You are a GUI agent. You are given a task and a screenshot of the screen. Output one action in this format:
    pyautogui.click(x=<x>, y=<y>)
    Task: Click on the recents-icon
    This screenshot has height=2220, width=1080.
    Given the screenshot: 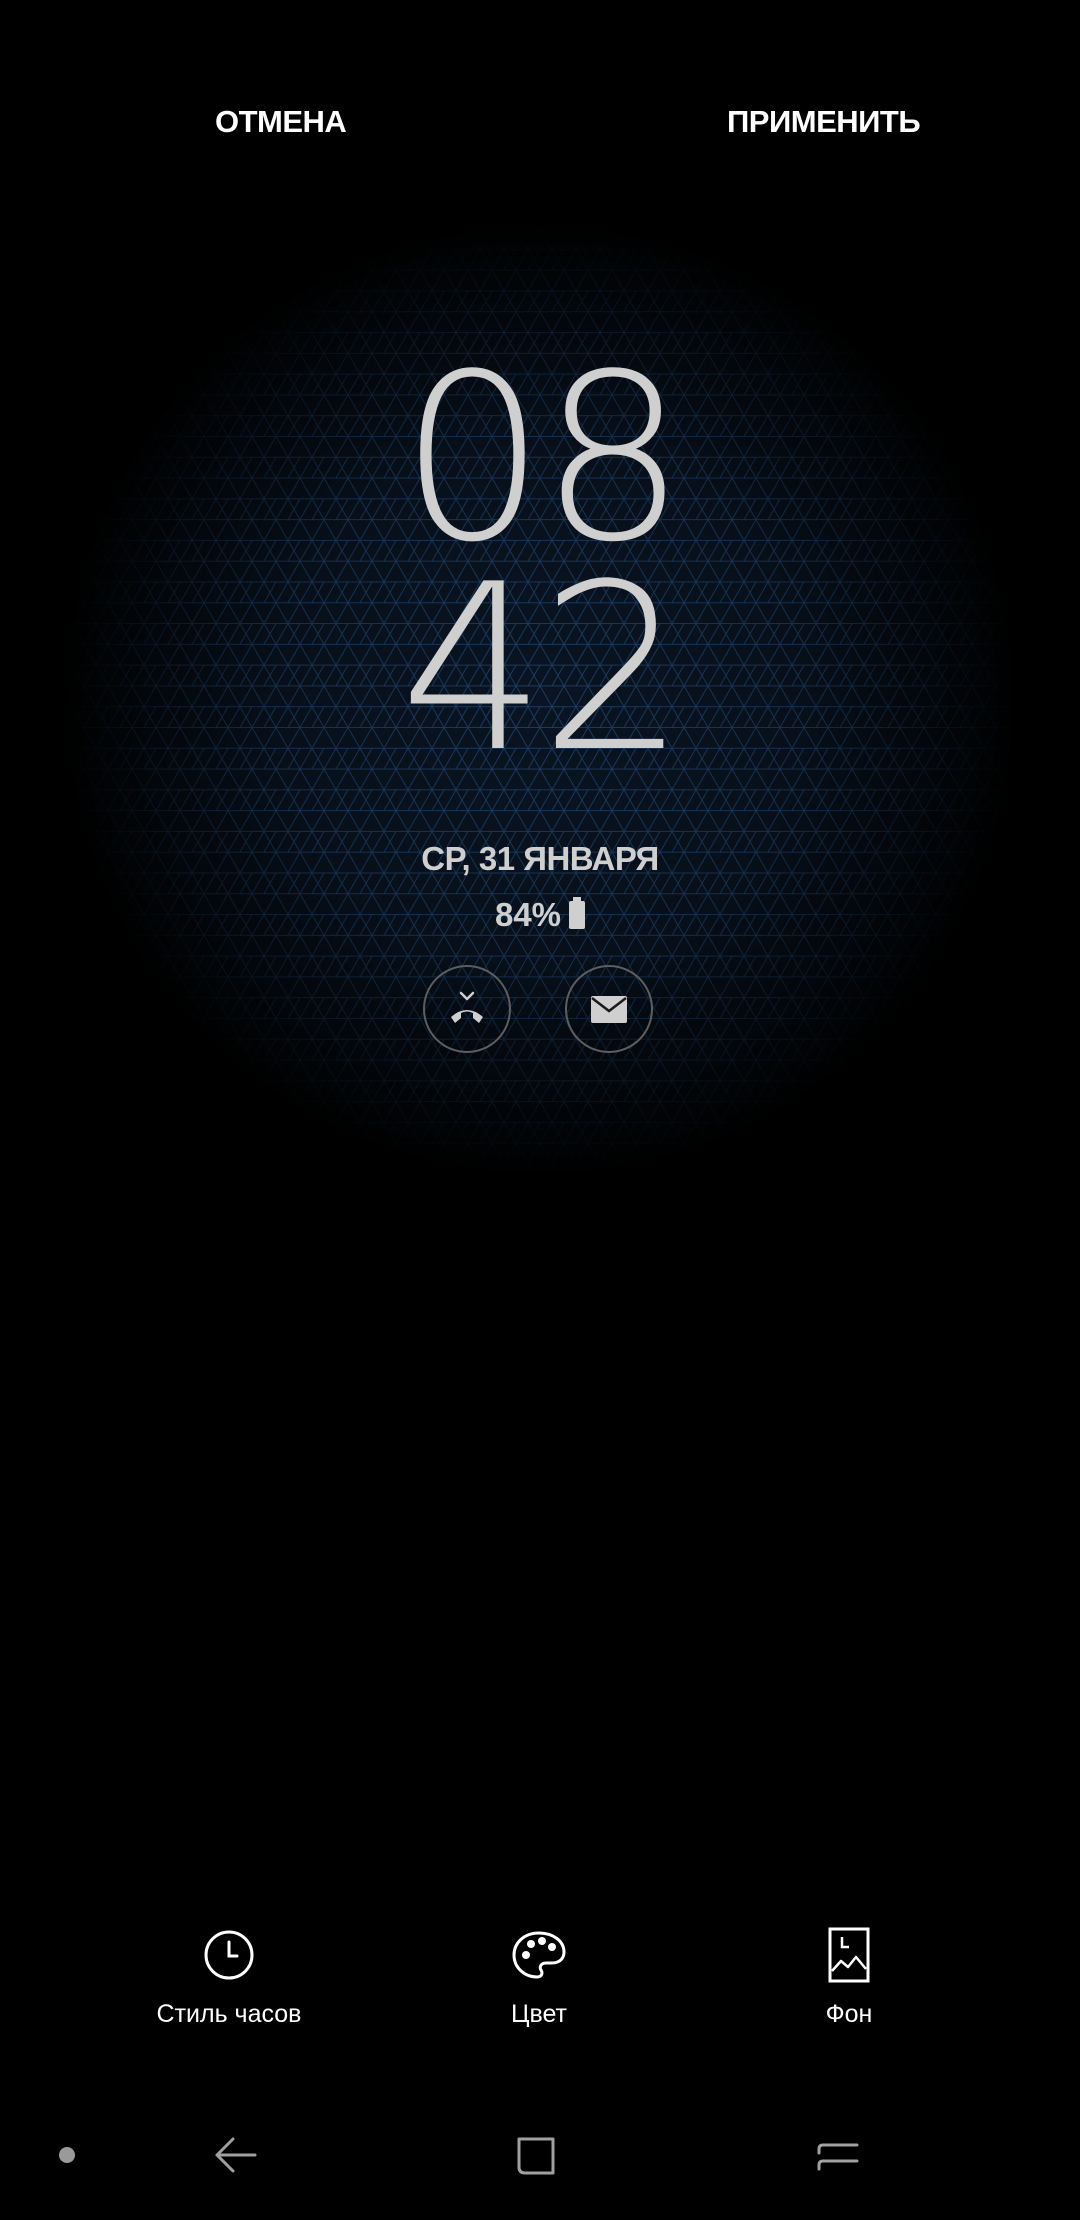 What is the action you would take?
    pyautogui.click(x=838, y=2157)
    